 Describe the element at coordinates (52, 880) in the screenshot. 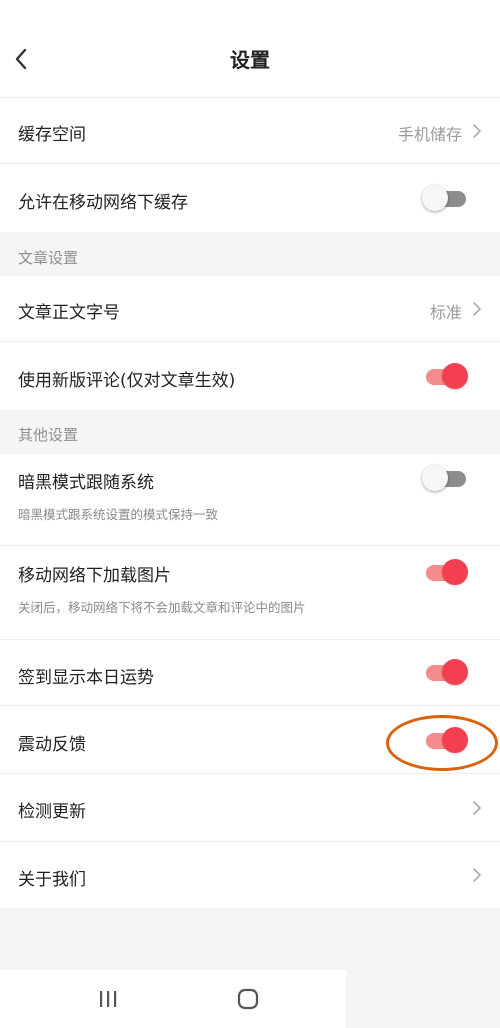

I see `setting-label: 关于我们` at that location.